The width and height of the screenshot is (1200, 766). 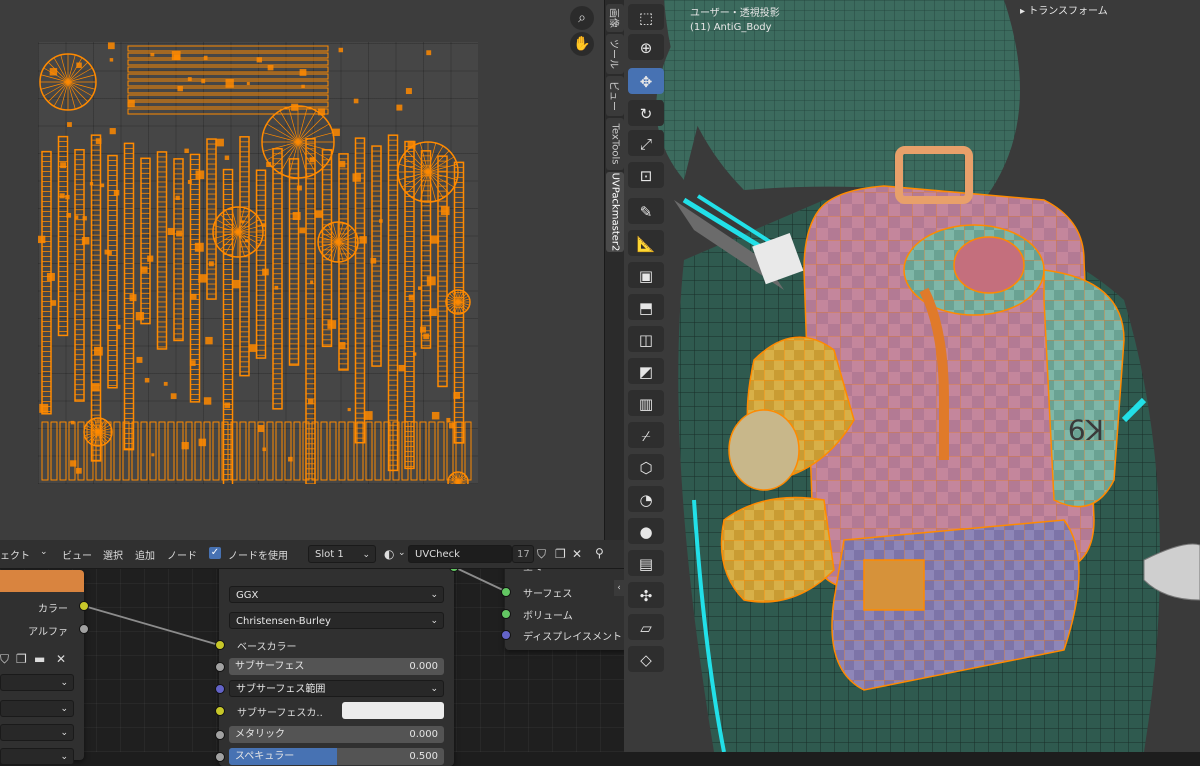 What do you see at coordinates (646, 627) in the screenshot?
I see `shear-icon: ▱` at bounding box center [646, 627].